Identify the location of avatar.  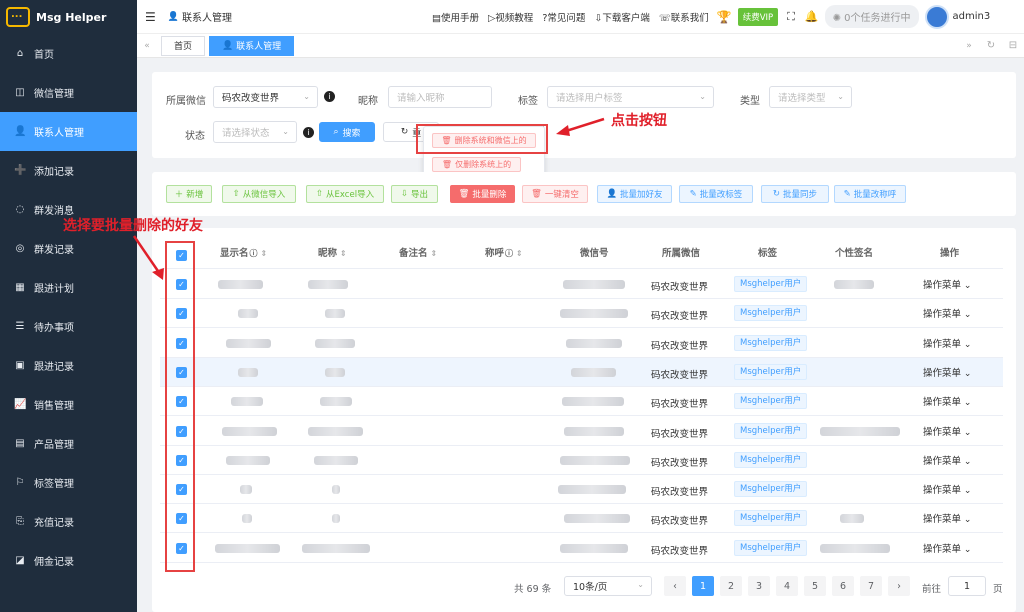
(936, 16).